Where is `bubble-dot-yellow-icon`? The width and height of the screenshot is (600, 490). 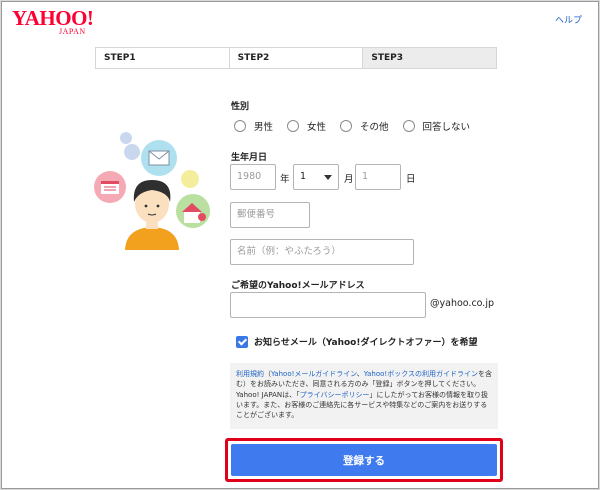
bubble-dot-yellow-icon is located at coordinates (190, 179).